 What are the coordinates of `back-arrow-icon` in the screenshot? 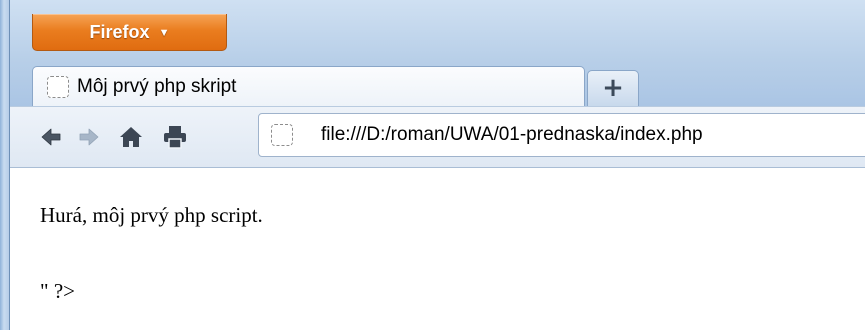 It's located at (51, 137).